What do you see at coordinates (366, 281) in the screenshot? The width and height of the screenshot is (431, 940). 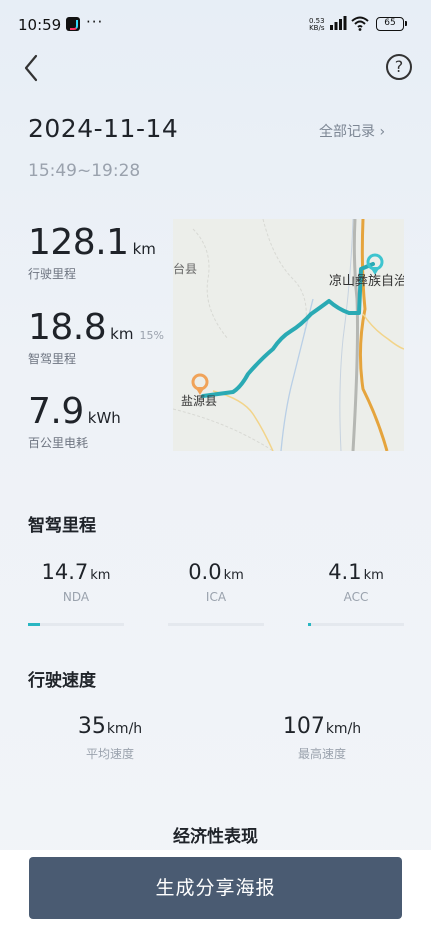 I see `map-label-liangshan: 凉山彝族自治` at bounding box center [366, 281].